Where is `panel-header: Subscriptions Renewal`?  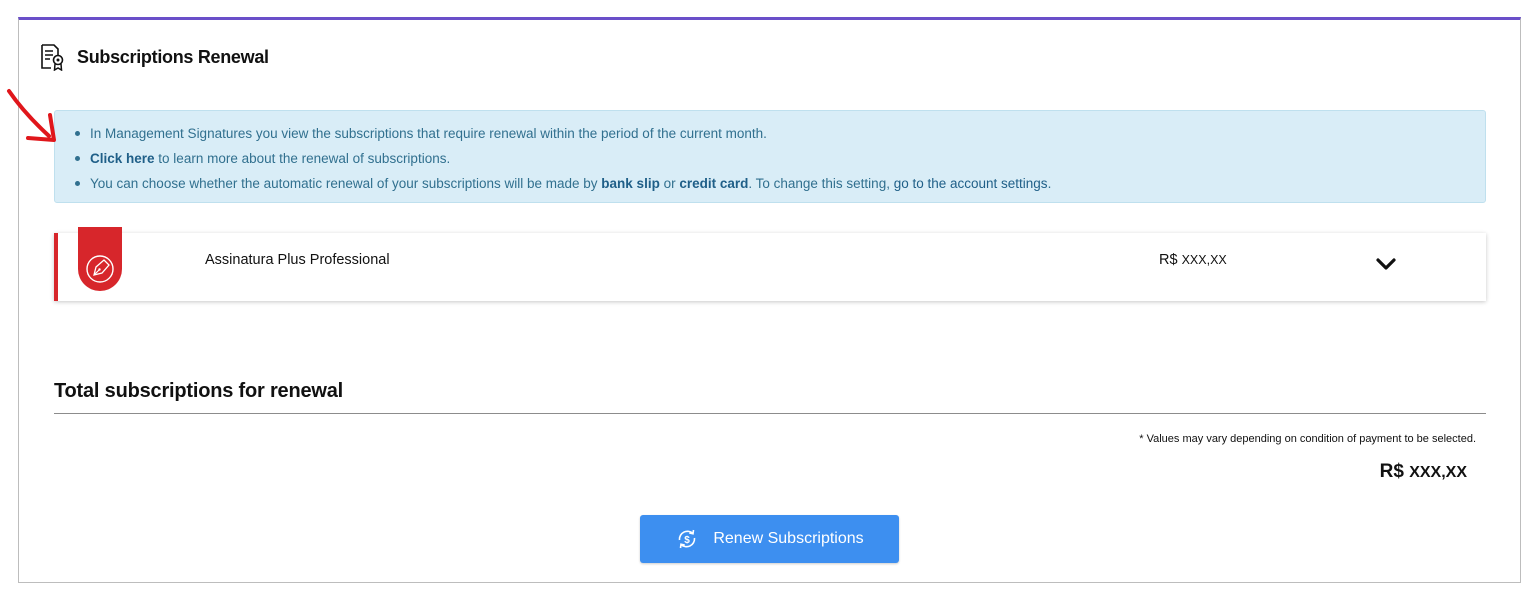
panel-header: Subscriptions Renewal is located at coordinates (154, 57).